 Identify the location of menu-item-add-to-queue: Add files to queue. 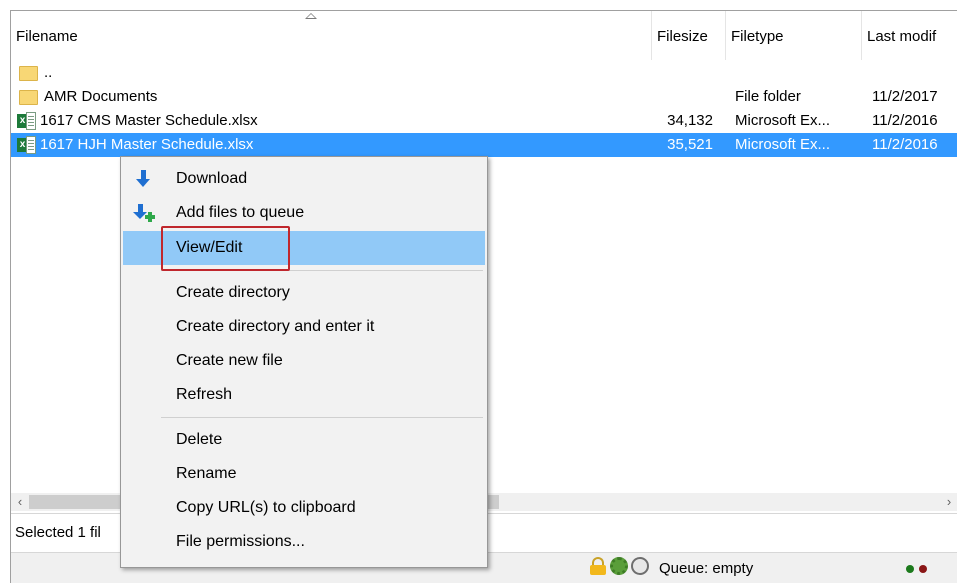
(304, 213).